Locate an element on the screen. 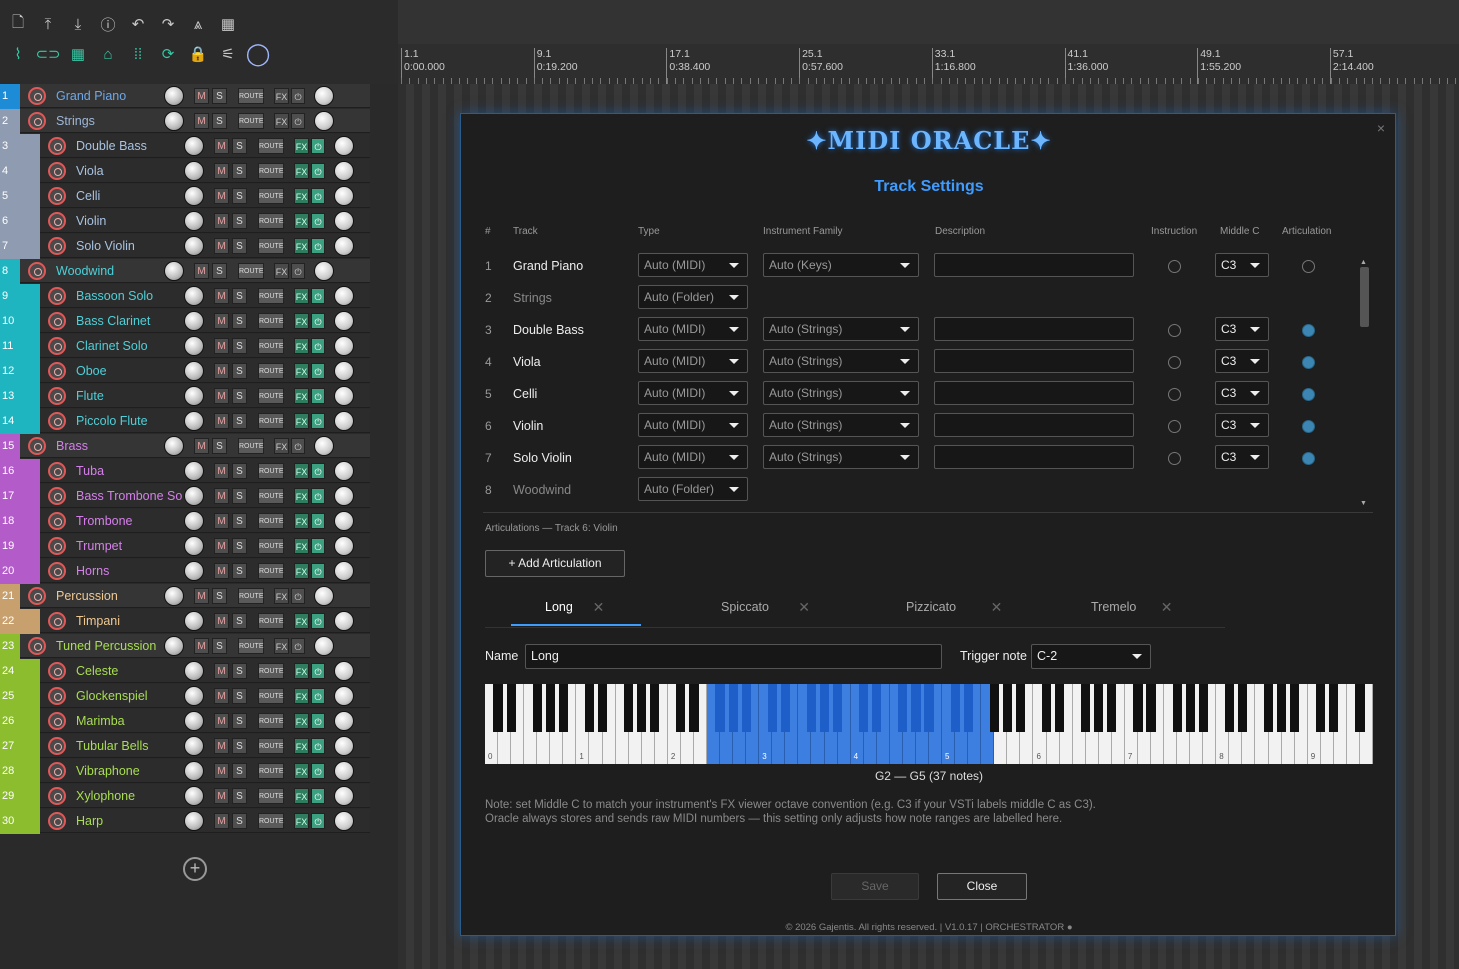  track-row: 25 Glockenspiel M S ROUTE FX ⏻ is located at coordinates (195, 696).